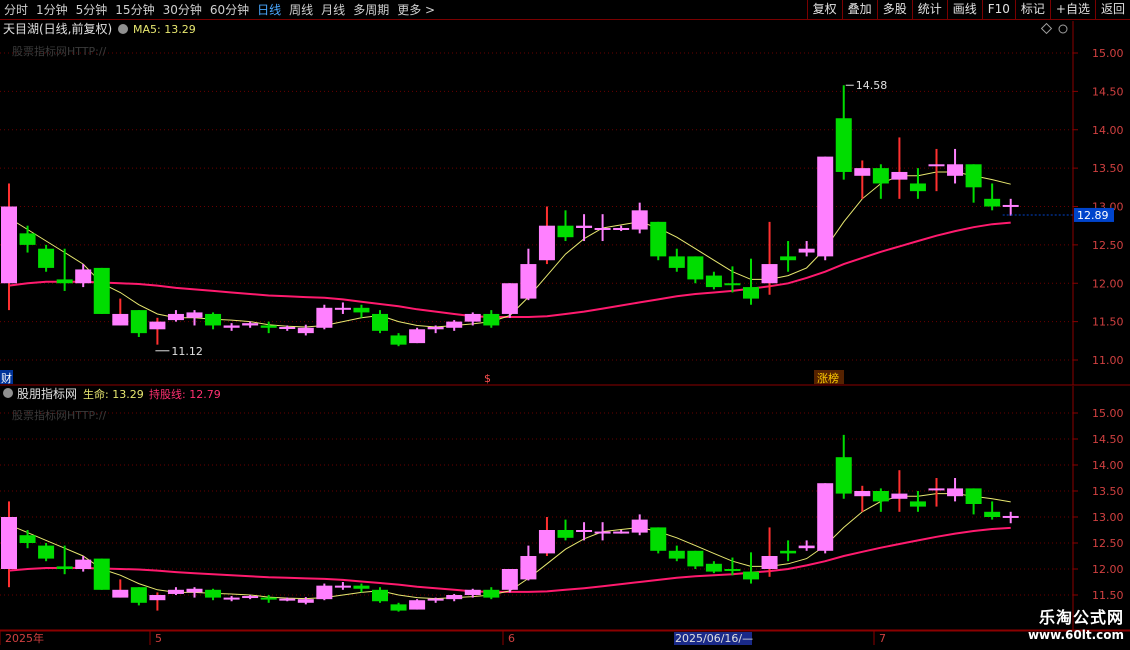 The image size is (1130, 650). Describe the element at coordinates (8, 393) in the screenshot. I see `sub-collapse-icon` at that location.